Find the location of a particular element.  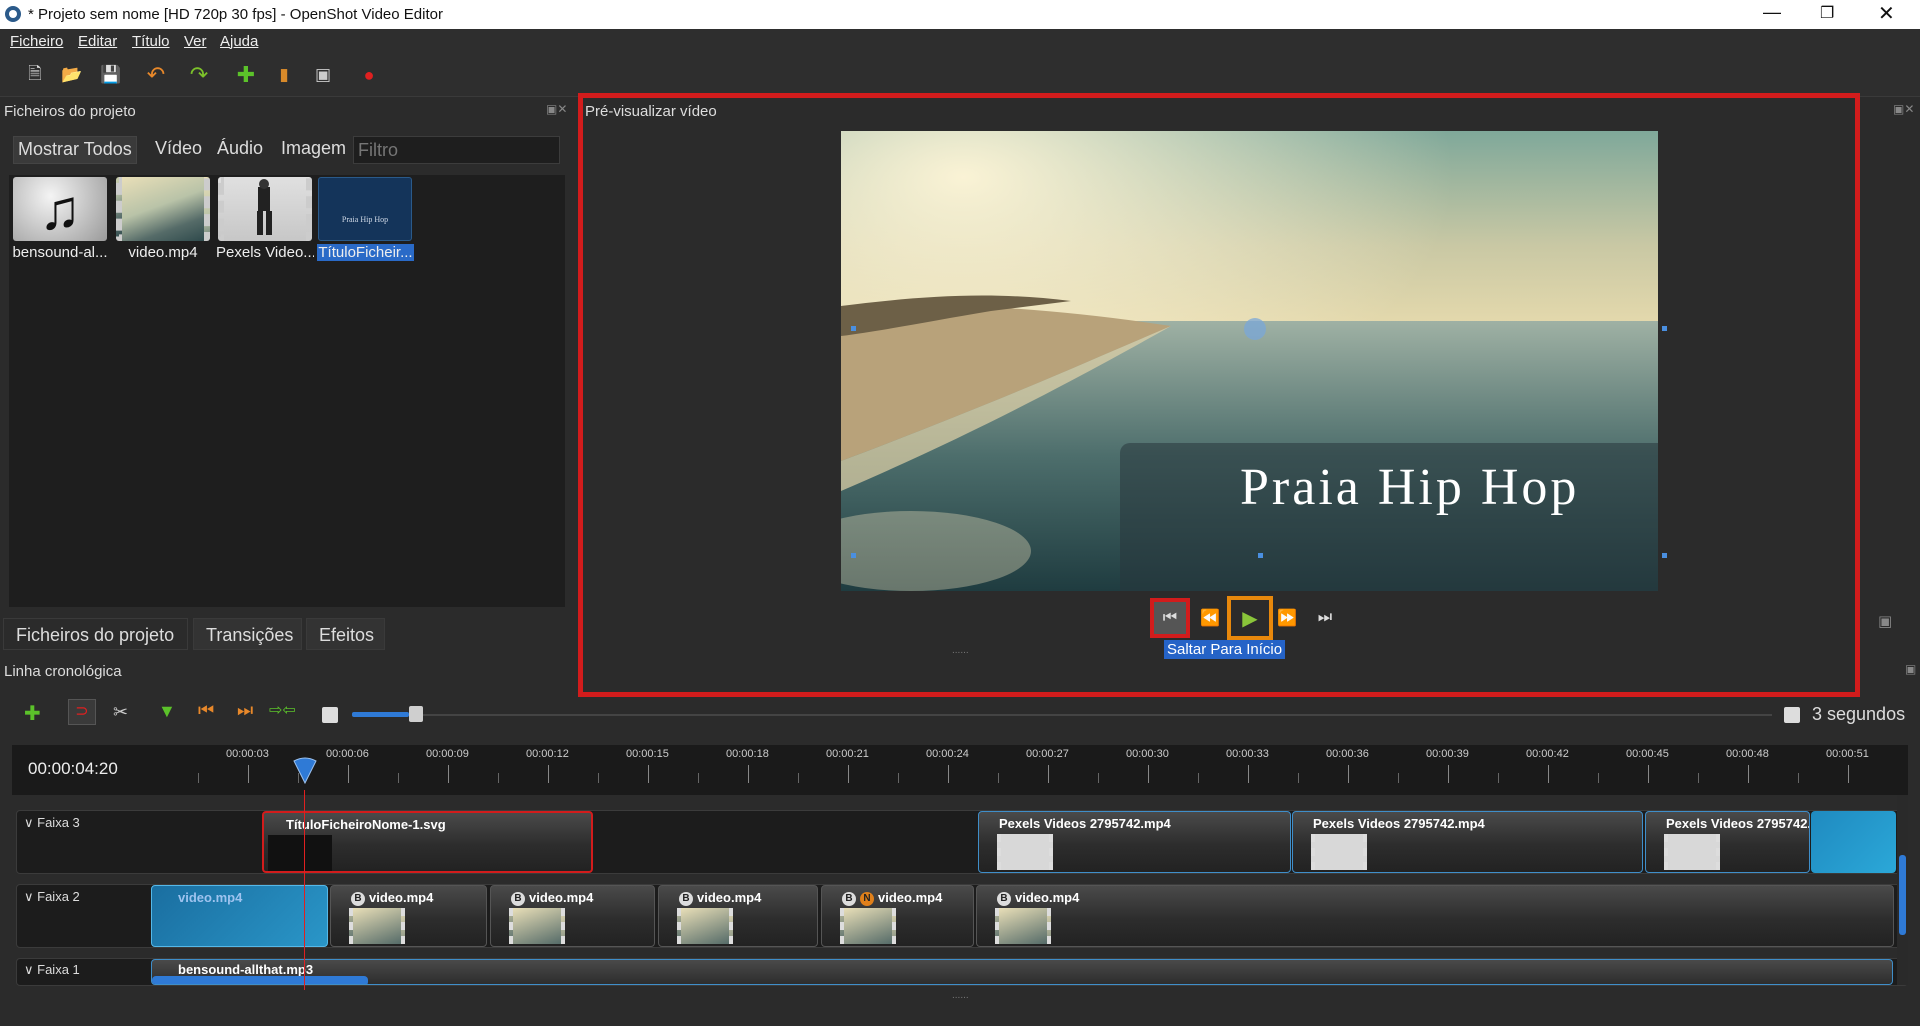

jump-to-end-button: ⏭ is located at coordinates (1325, 618).